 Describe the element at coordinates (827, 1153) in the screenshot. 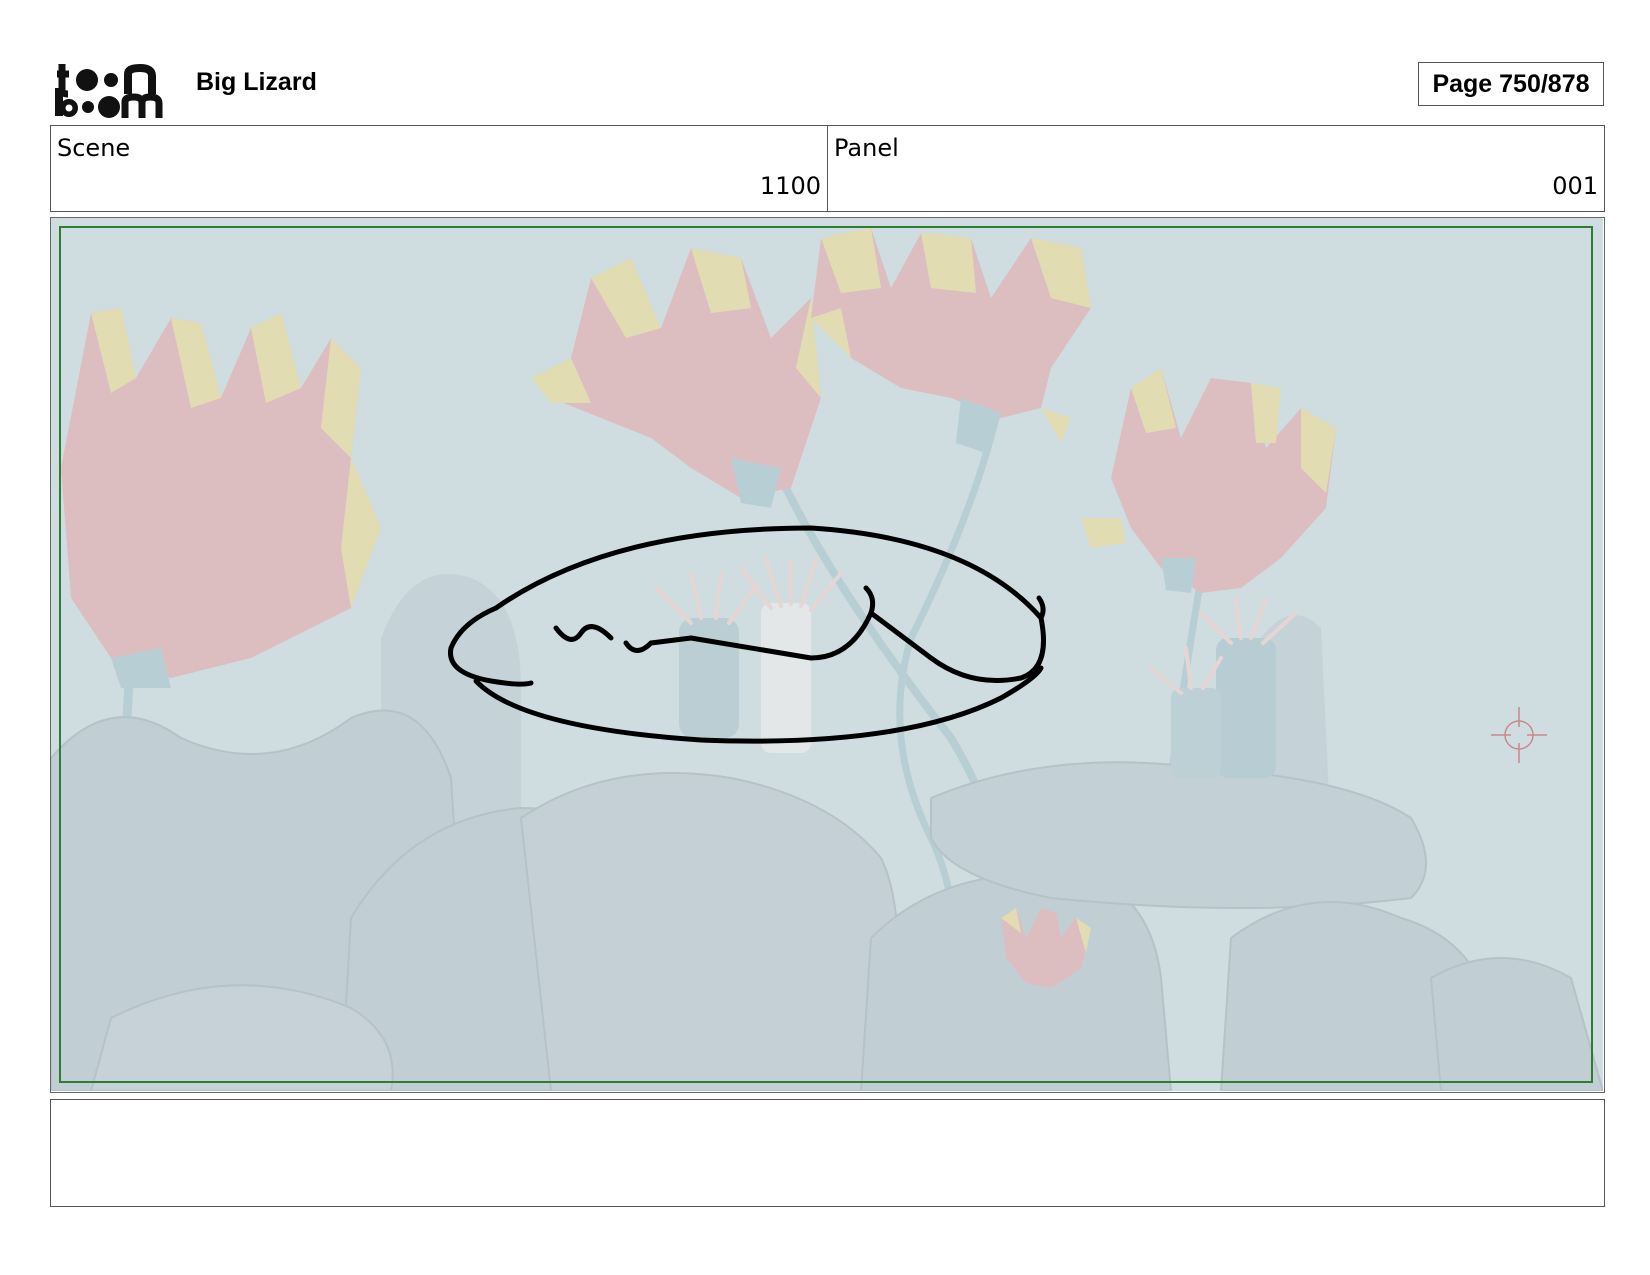

I see `notes-area` at that location.